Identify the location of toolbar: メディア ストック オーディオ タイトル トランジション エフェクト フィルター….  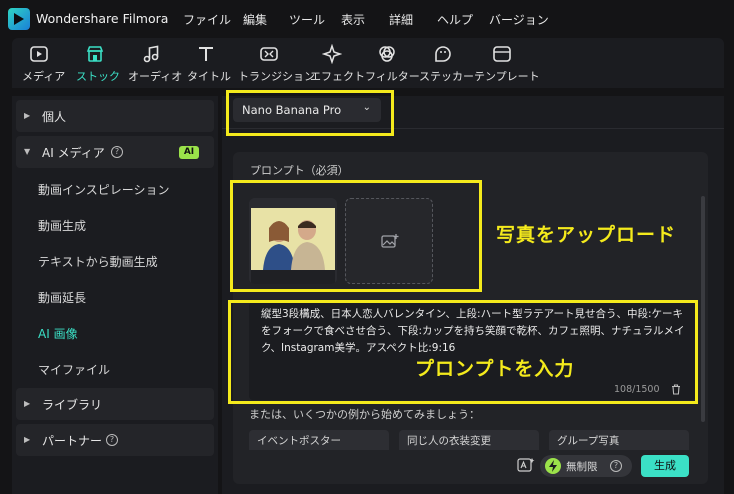
(368, 63).